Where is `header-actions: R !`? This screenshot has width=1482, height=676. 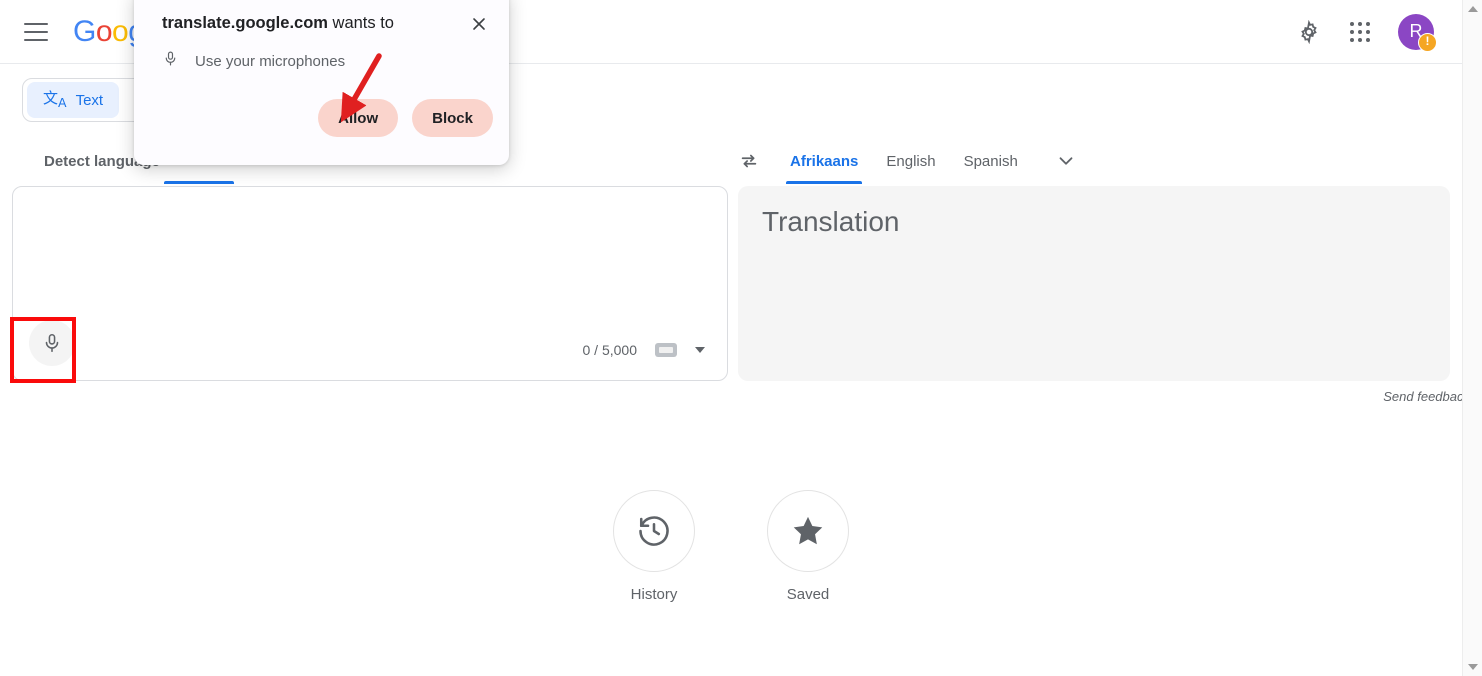
header-actions: R ! is located at coordinates (1366, 32).